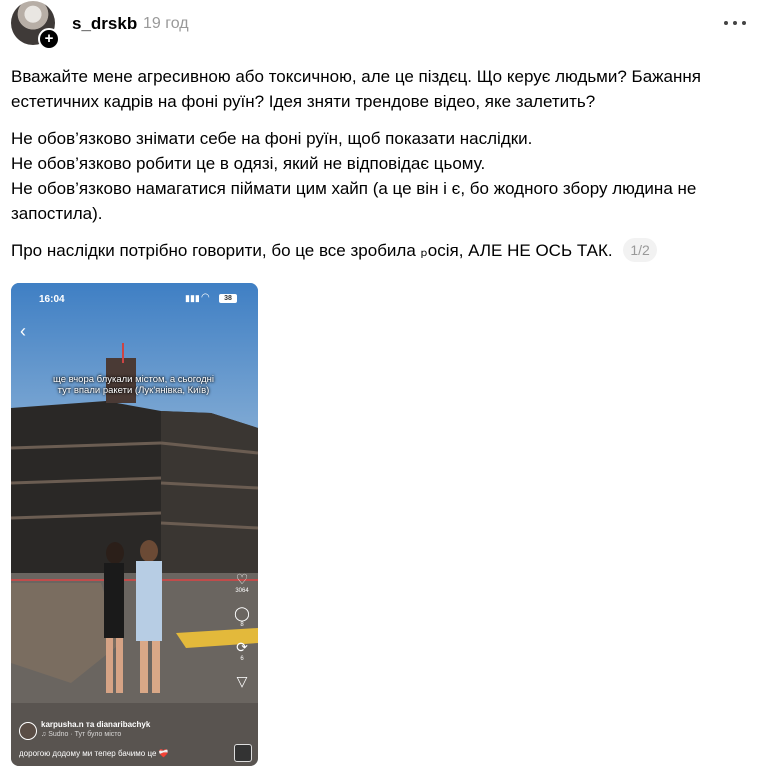  I want to click on username: s_drskb, so click(104, 24).